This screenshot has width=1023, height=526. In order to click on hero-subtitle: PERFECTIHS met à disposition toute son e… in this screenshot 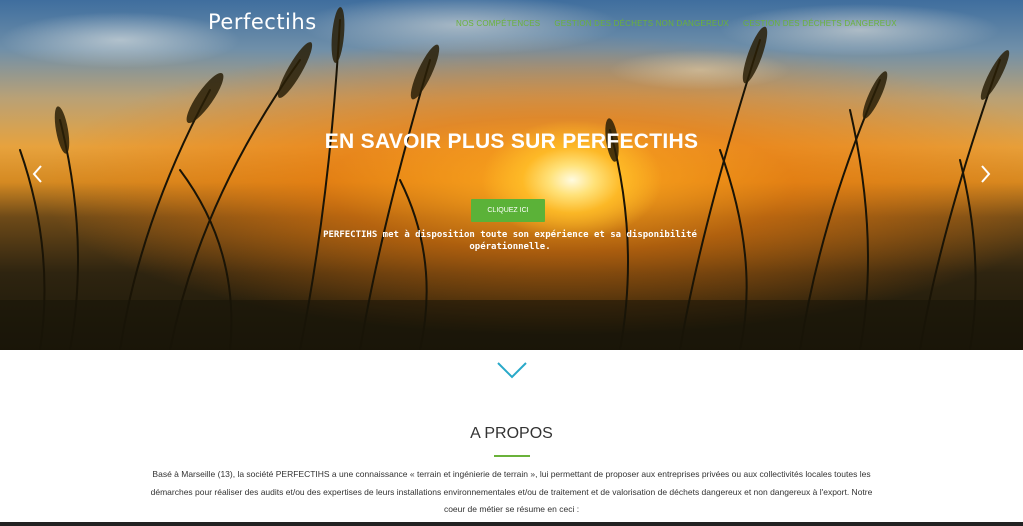, I will do `click(510, 241)`.